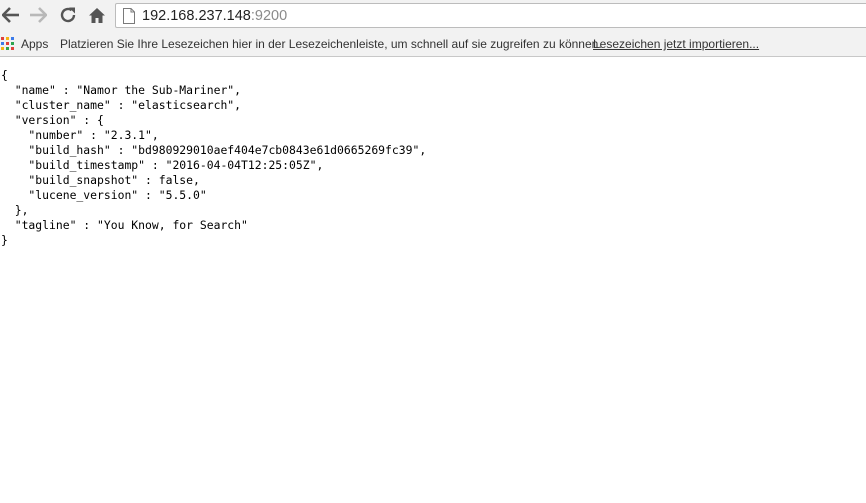 The image size is (866, 503). I want to click on json-line: }, so click(4, 240).